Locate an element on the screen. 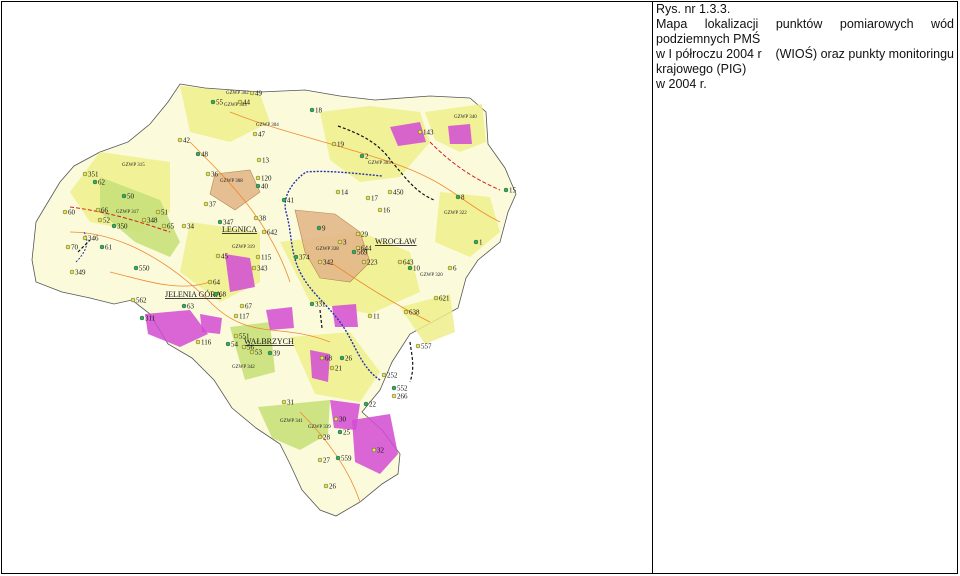 Image resolution: width=960 pixels, height=576 pixels. caption-word: pomiarowych is located at coordinates (876, 24).